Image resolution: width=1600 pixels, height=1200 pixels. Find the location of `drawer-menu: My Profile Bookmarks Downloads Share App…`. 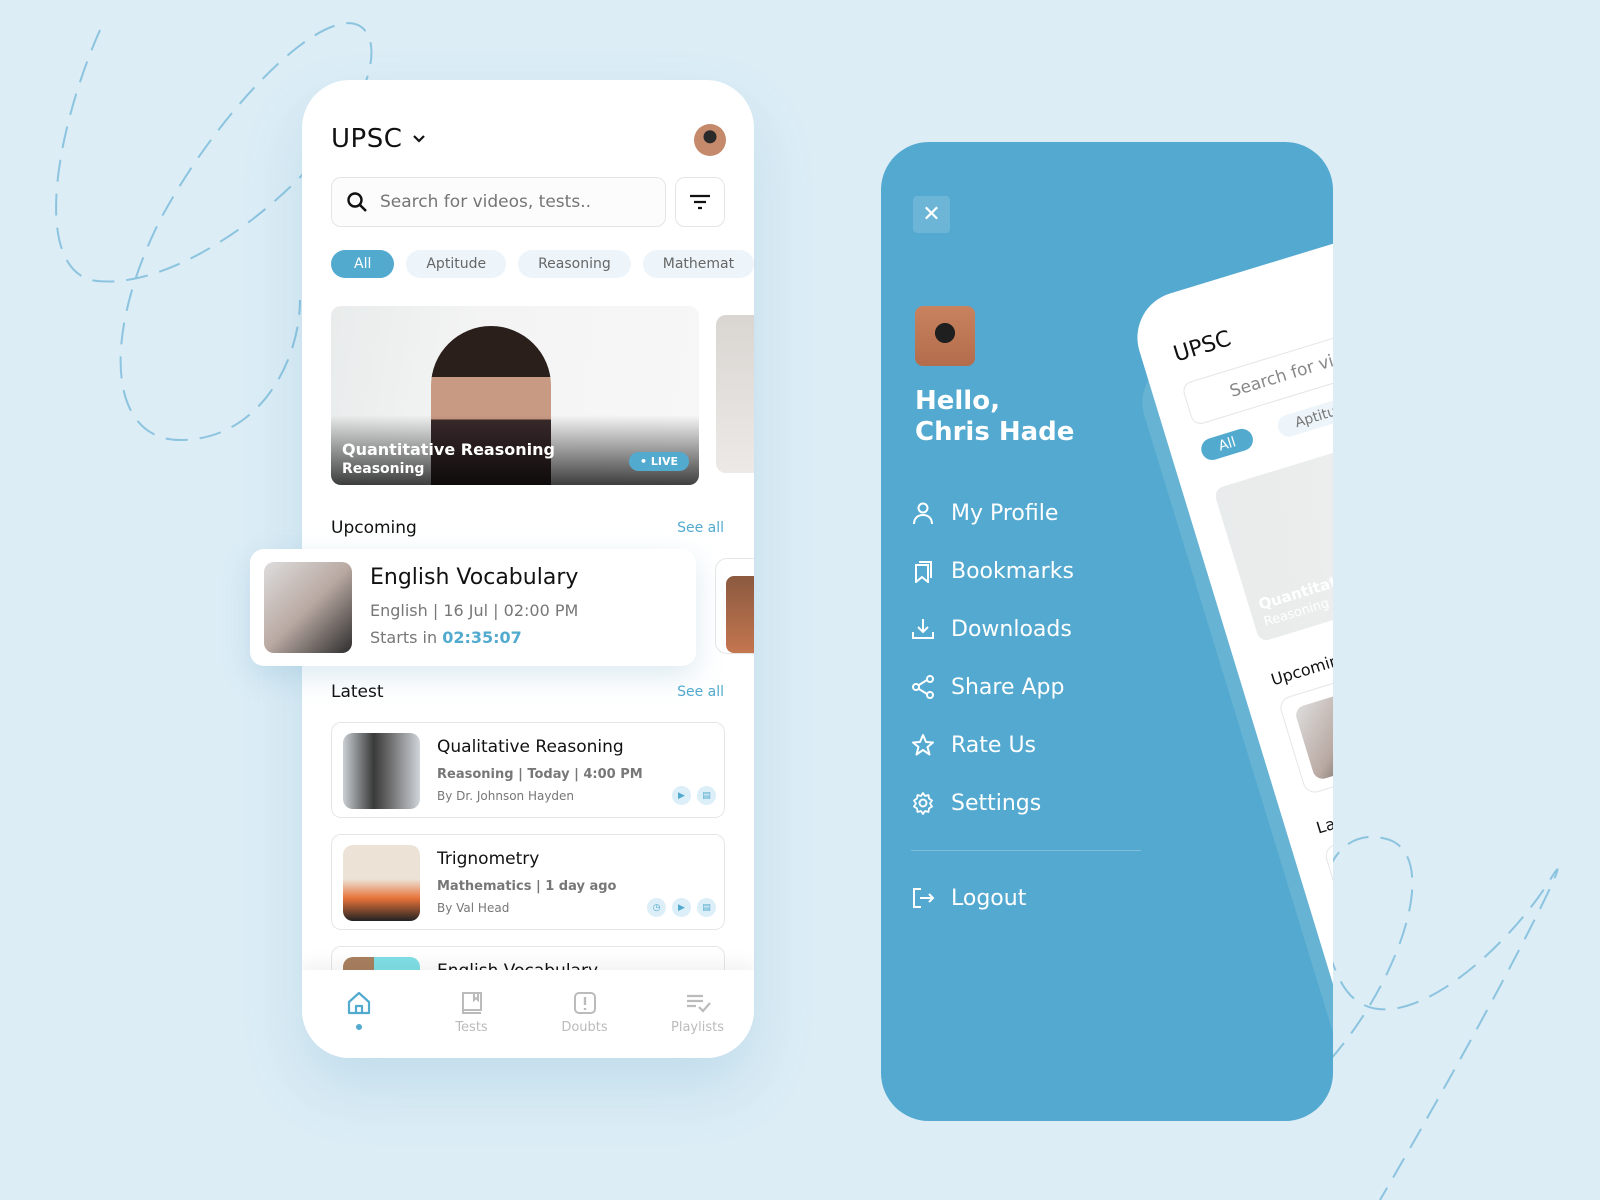

drawer-menu: My Profile Bookmarks Downloads Share App… is located at coordinates (1026, 705).